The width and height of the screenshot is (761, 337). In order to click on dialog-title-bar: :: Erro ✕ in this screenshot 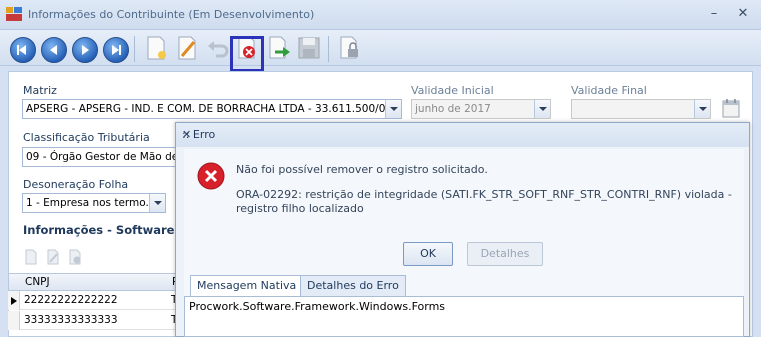, I will do `click(462, 135)`.